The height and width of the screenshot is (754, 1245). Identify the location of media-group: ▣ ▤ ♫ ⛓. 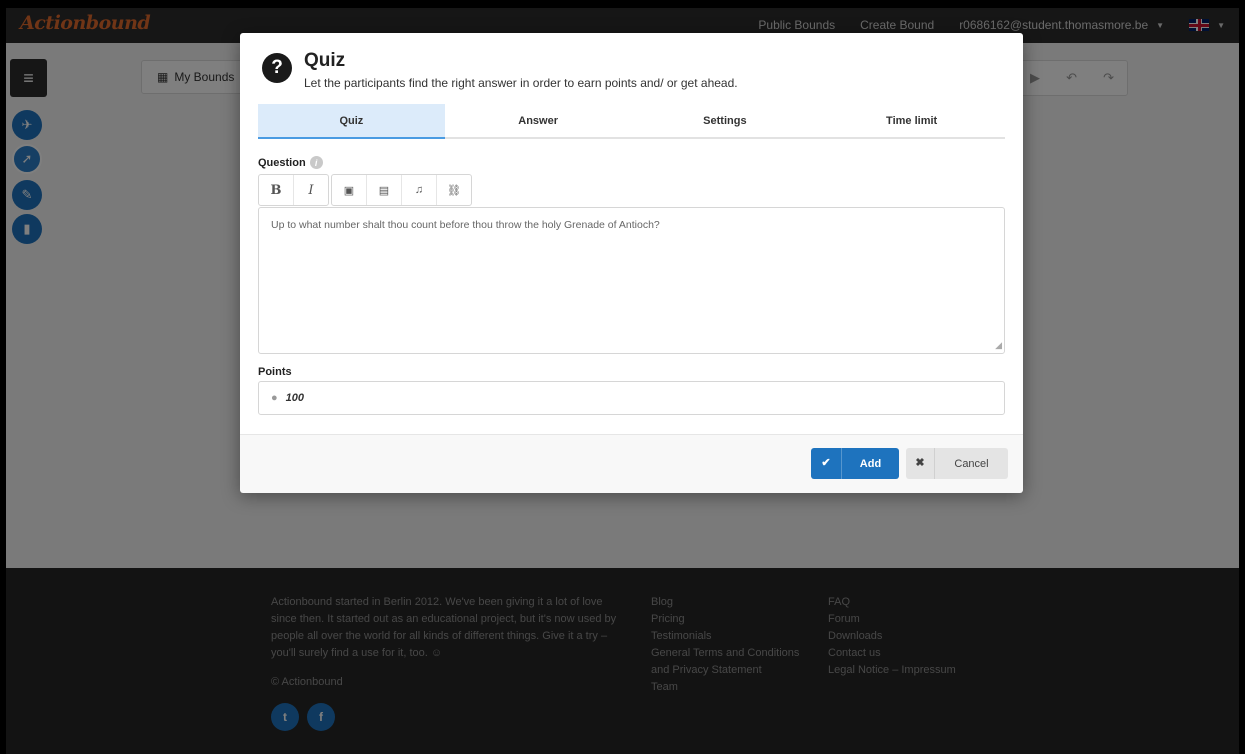
(401, 190).